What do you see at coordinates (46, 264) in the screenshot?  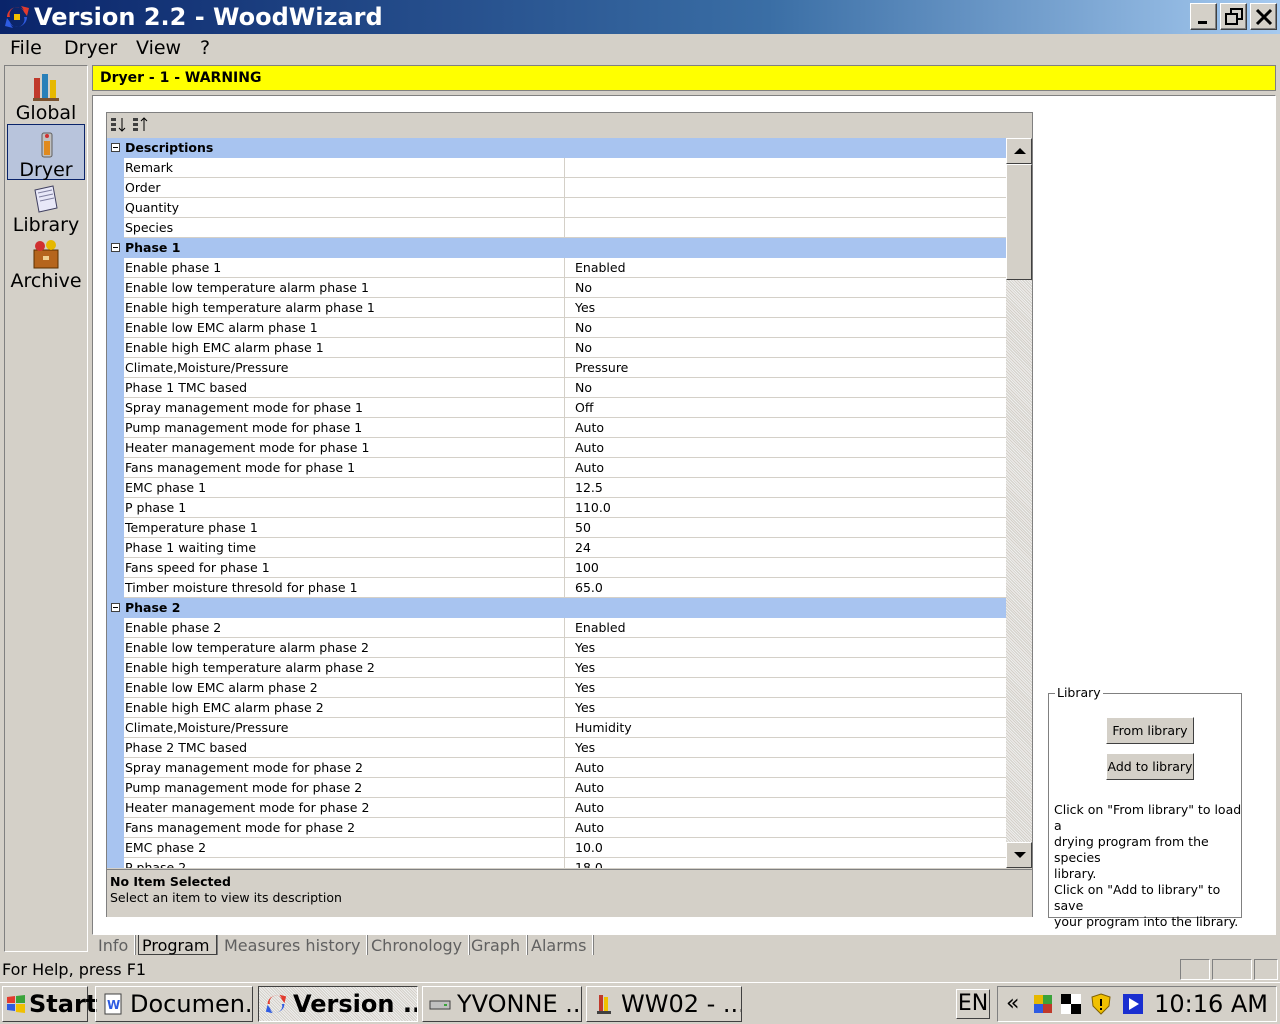 I see `sidebar-item-archive: Archive` at bounding box center [46, 264].